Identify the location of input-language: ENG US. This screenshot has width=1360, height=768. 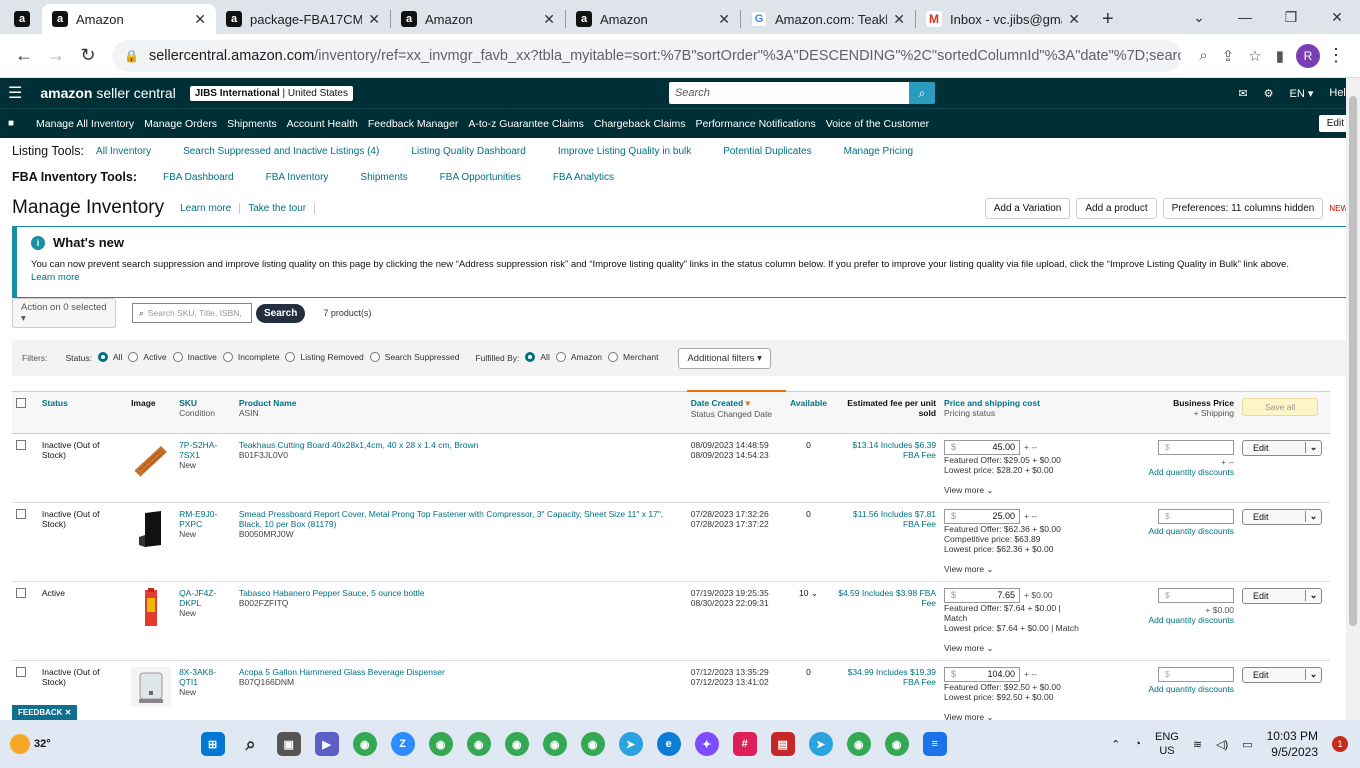
(1167, 744).